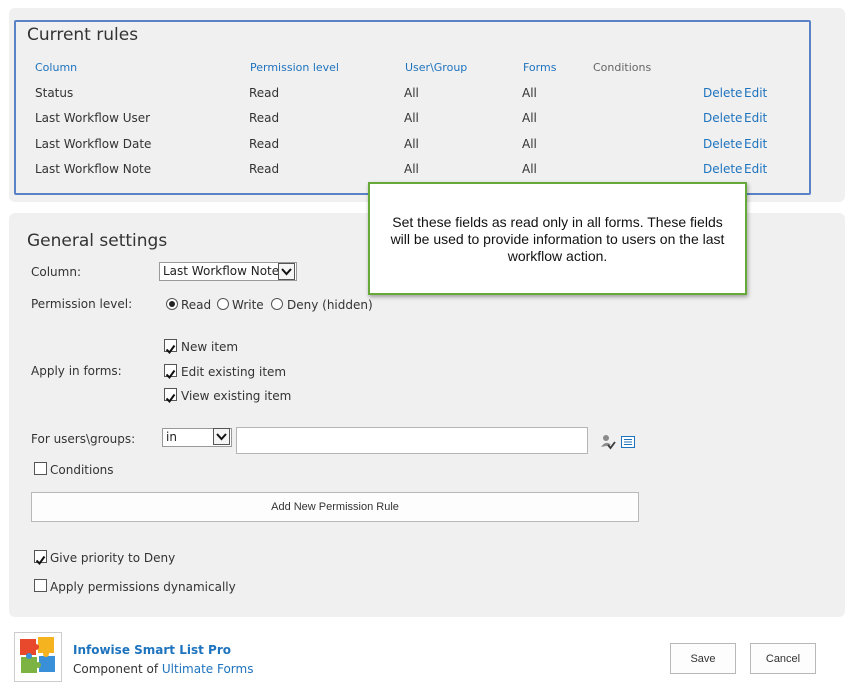 The image size is (854, 691). I want to click on permission-deny-radio, so click(277, 304).